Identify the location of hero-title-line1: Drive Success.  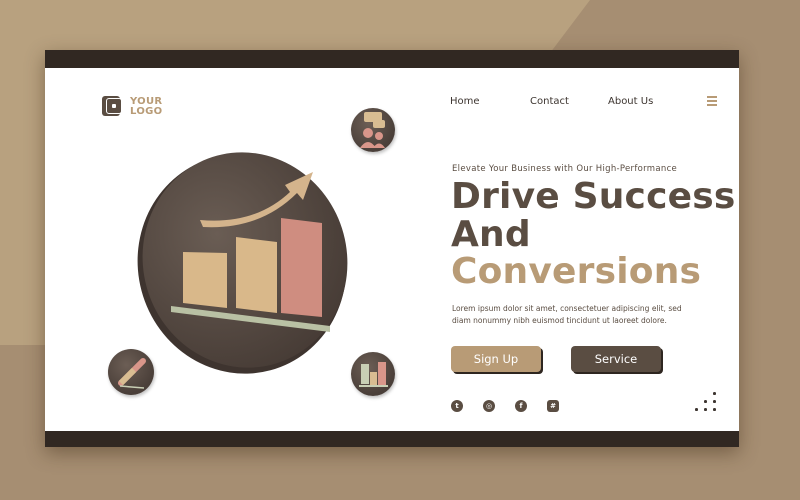
(593, 196).